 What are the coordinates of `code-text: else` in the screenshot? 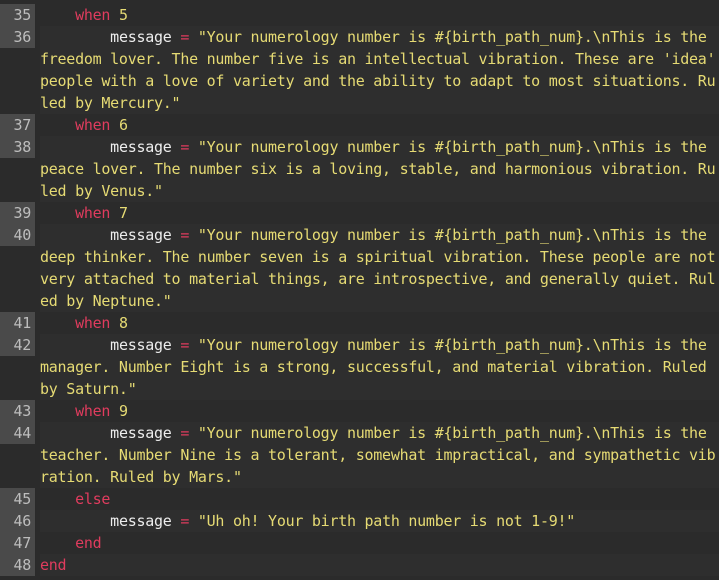 It's located at (379, 499).